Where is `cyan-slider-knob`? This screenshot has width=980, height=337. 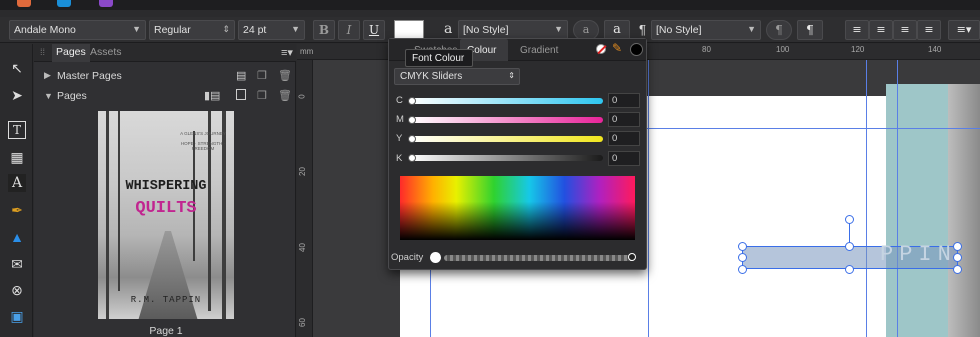
cyan-slider-knob is located at coordinates (412, 101).